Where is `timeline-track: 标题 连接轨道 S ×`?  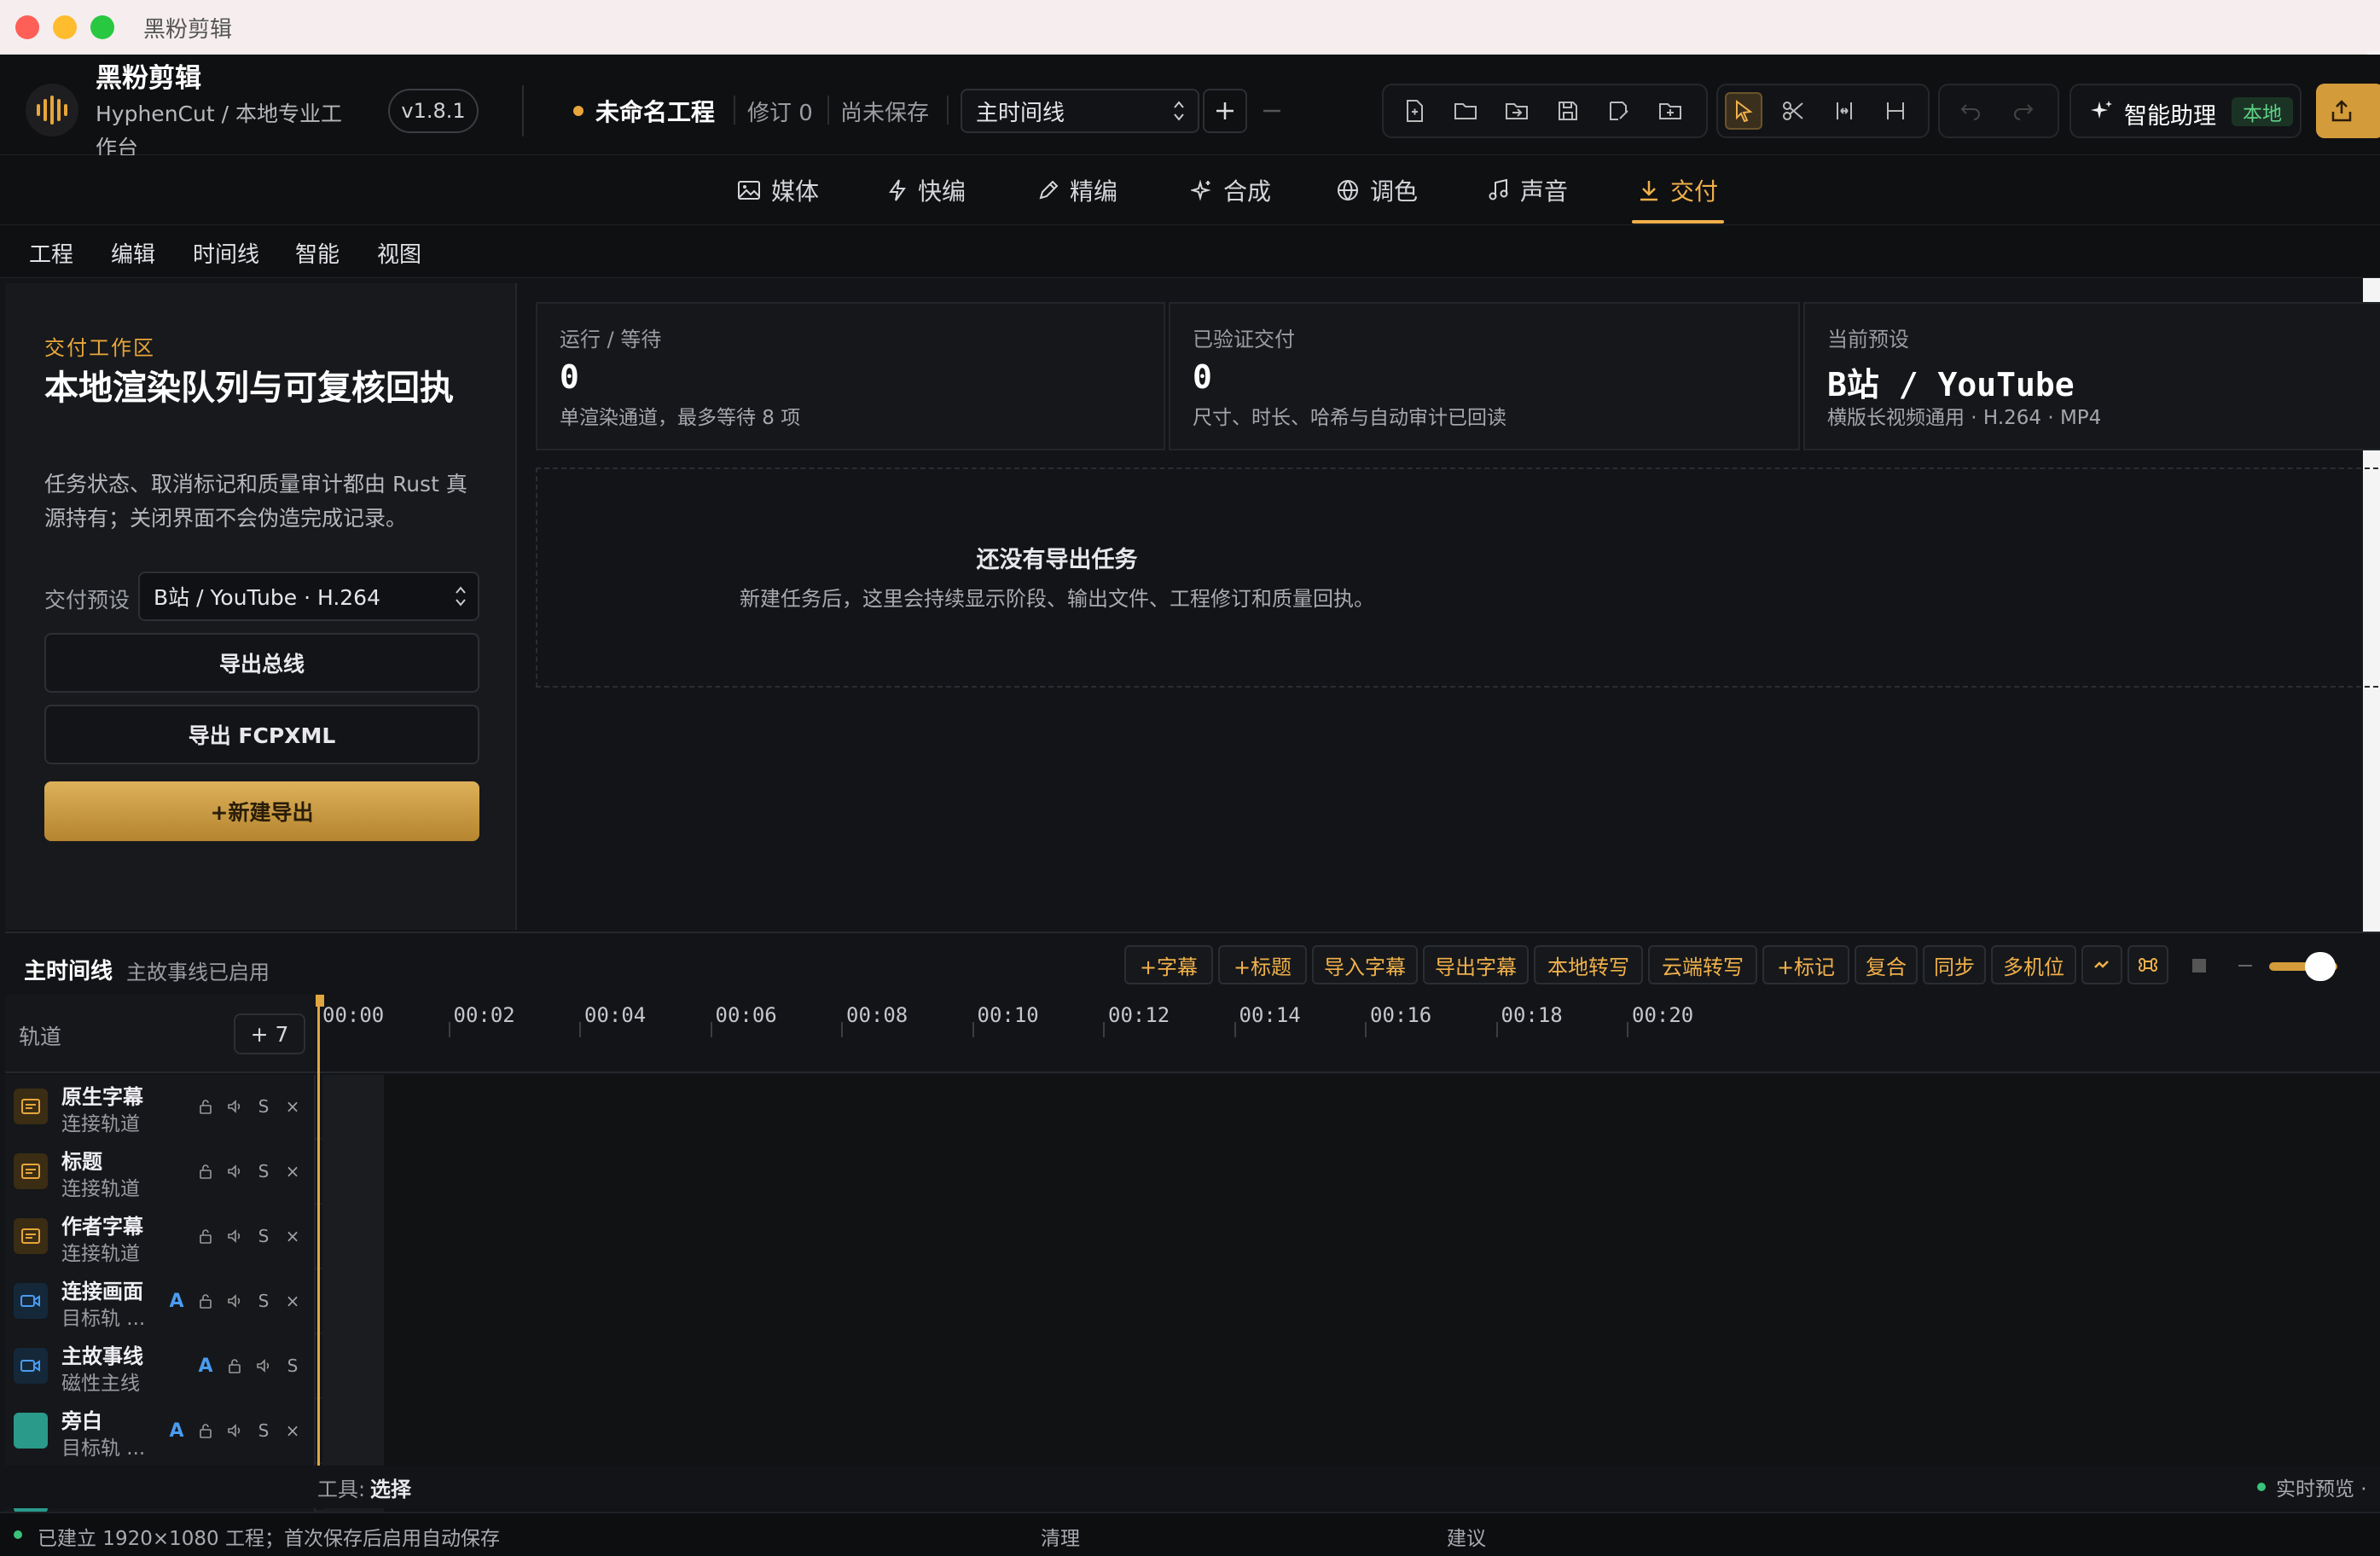
timeline-track: 标题 连接轨道 S × is located at coordinates (1192, 1173).